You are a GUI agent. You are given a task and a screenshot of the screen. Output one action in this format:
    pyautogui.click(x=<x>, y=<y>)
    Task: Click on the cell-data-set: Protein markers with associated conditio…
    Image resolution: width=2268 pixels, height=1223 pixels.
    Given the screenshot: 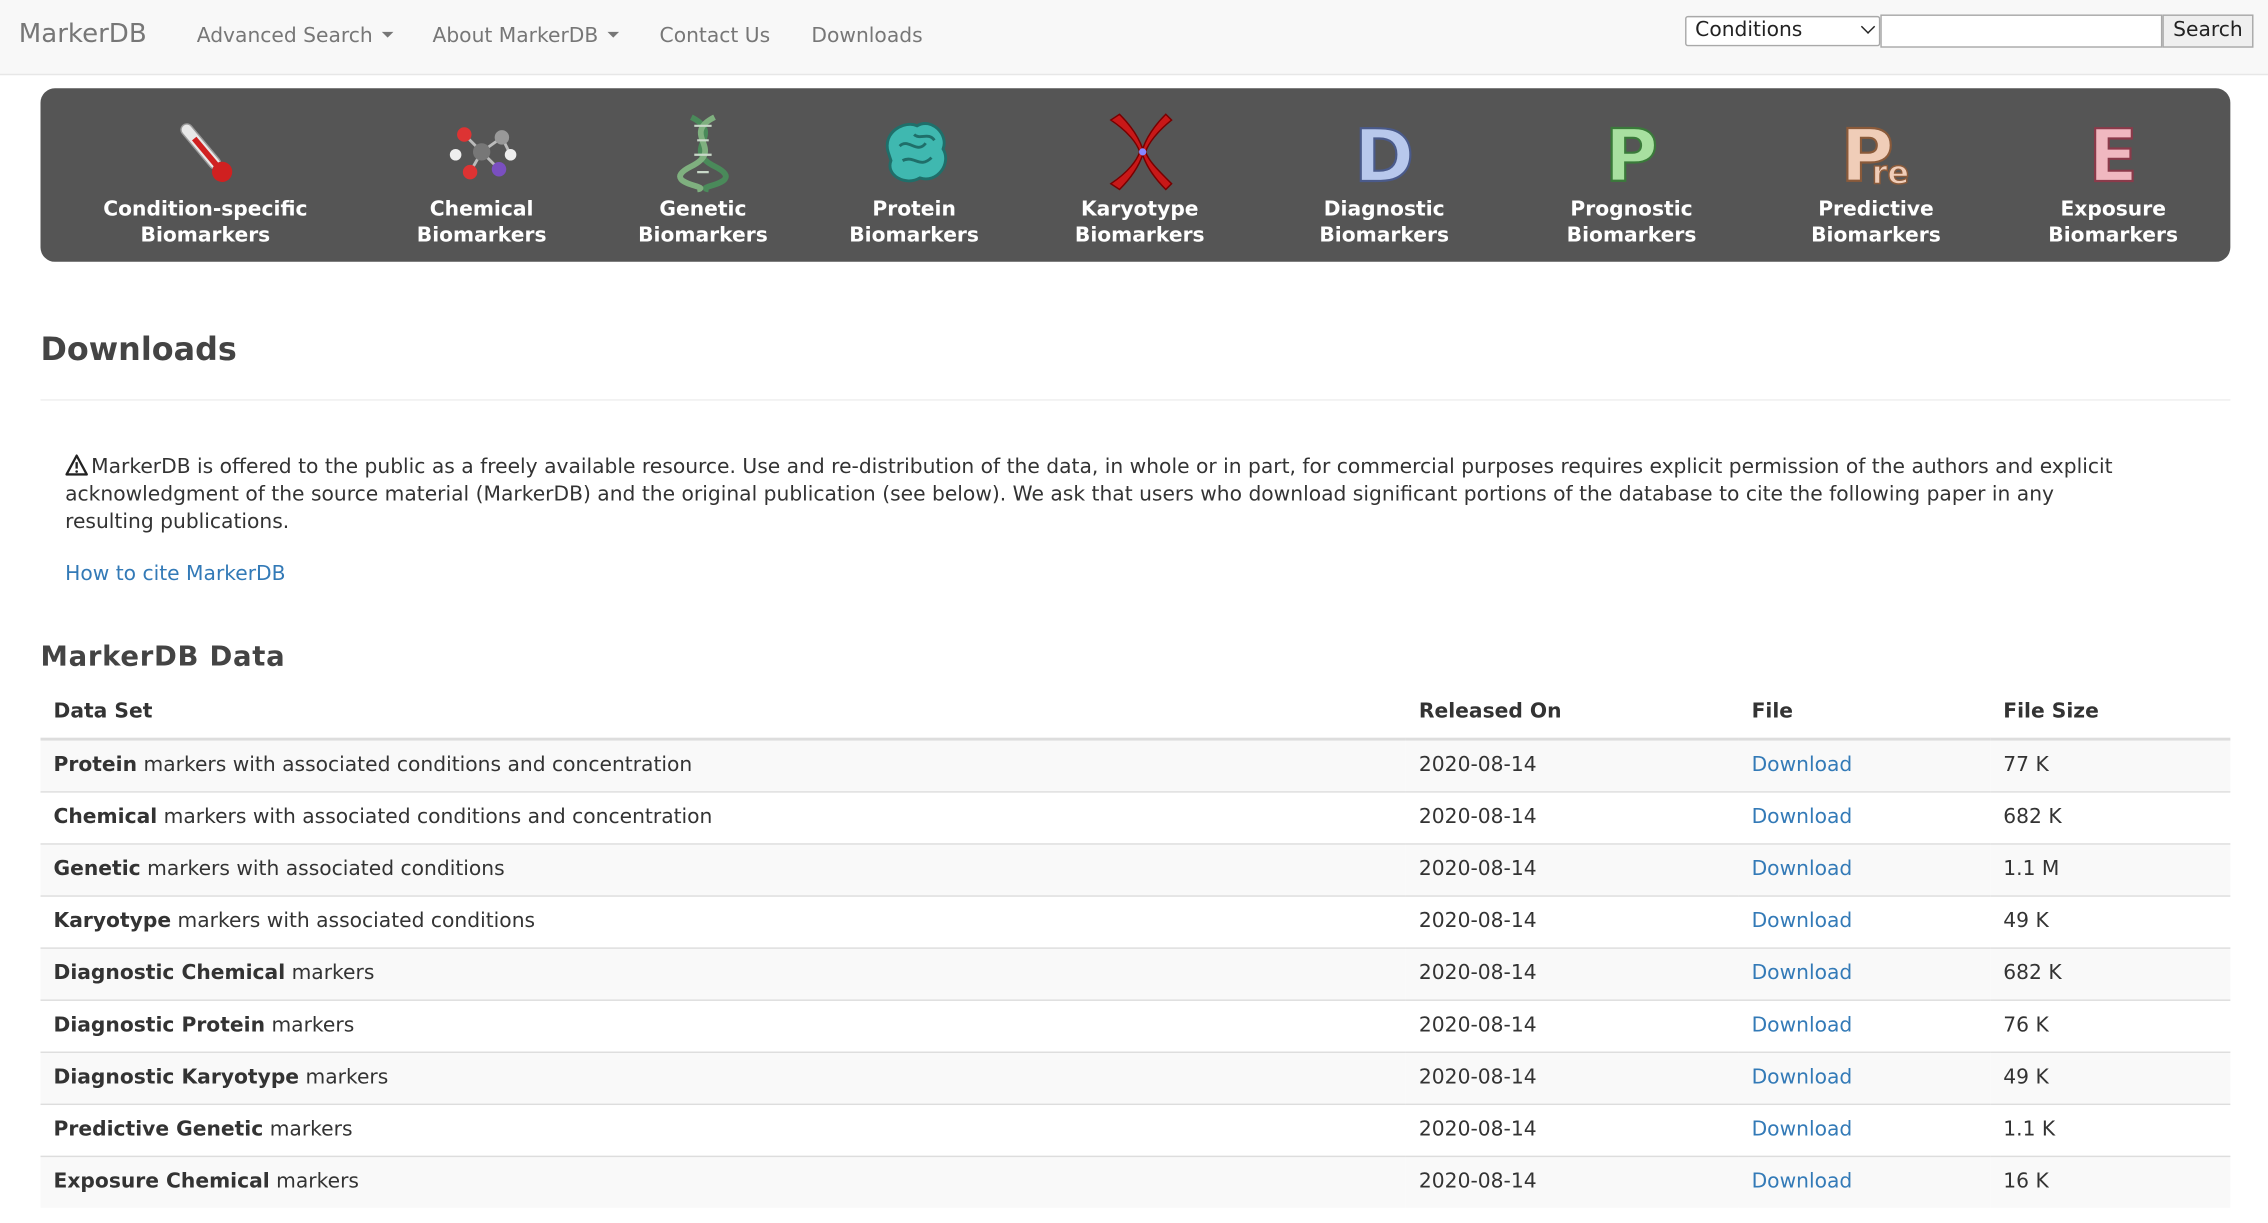 What is the action you would take?
    pyautogui.click(x=723, y=765)
    